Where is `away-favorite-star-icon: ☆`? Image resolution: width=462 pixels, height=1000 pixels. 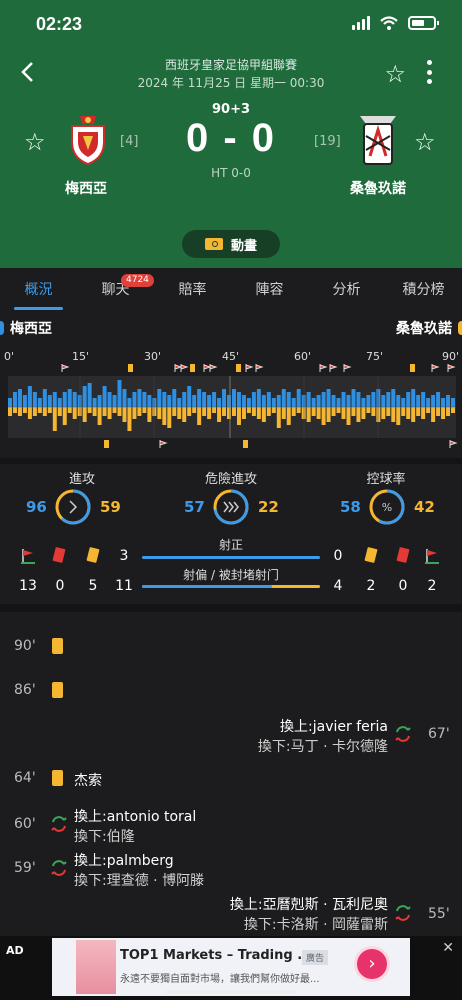 away-favorite-star-icon: ☆ is located at coordinates (425, 142).